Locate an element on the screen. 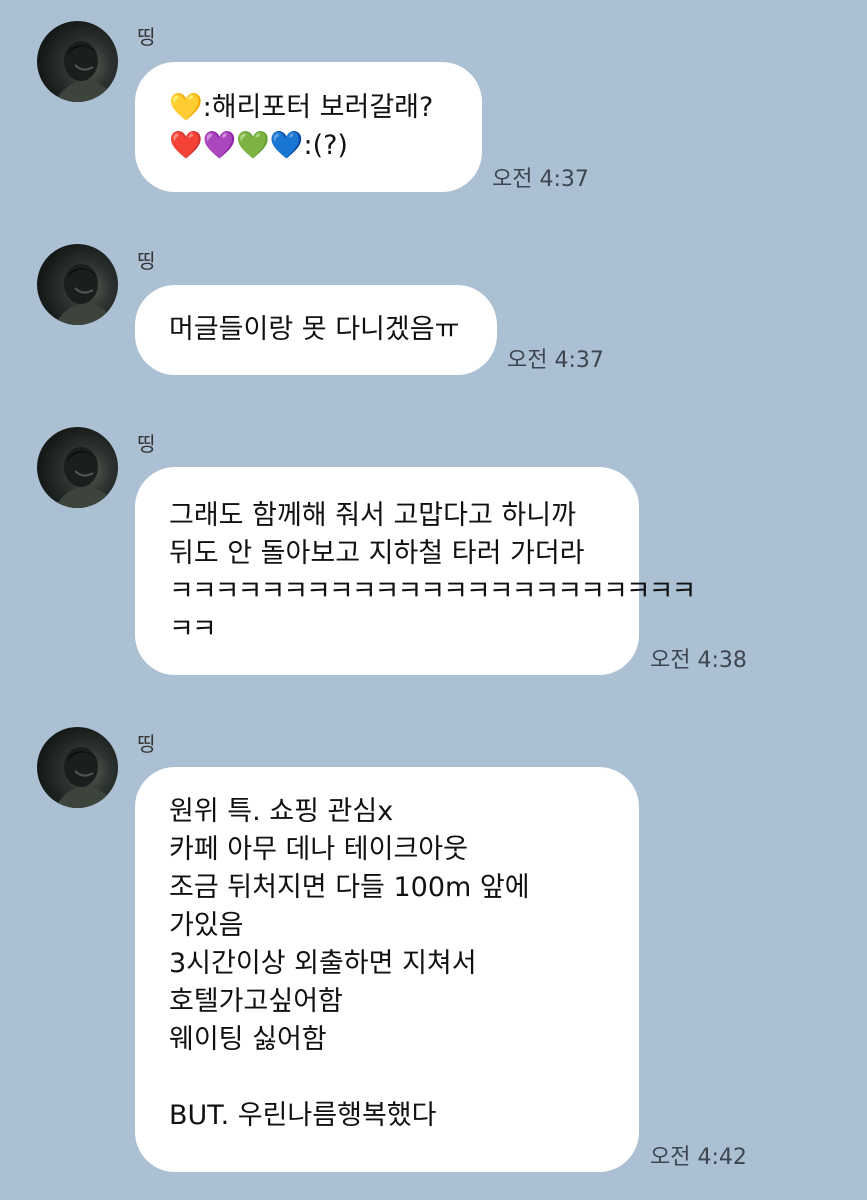 This screenshot has width=867, height=1200. message-text: 원위 특. 쇼핑 관심x is located at coordinates (281, 811).